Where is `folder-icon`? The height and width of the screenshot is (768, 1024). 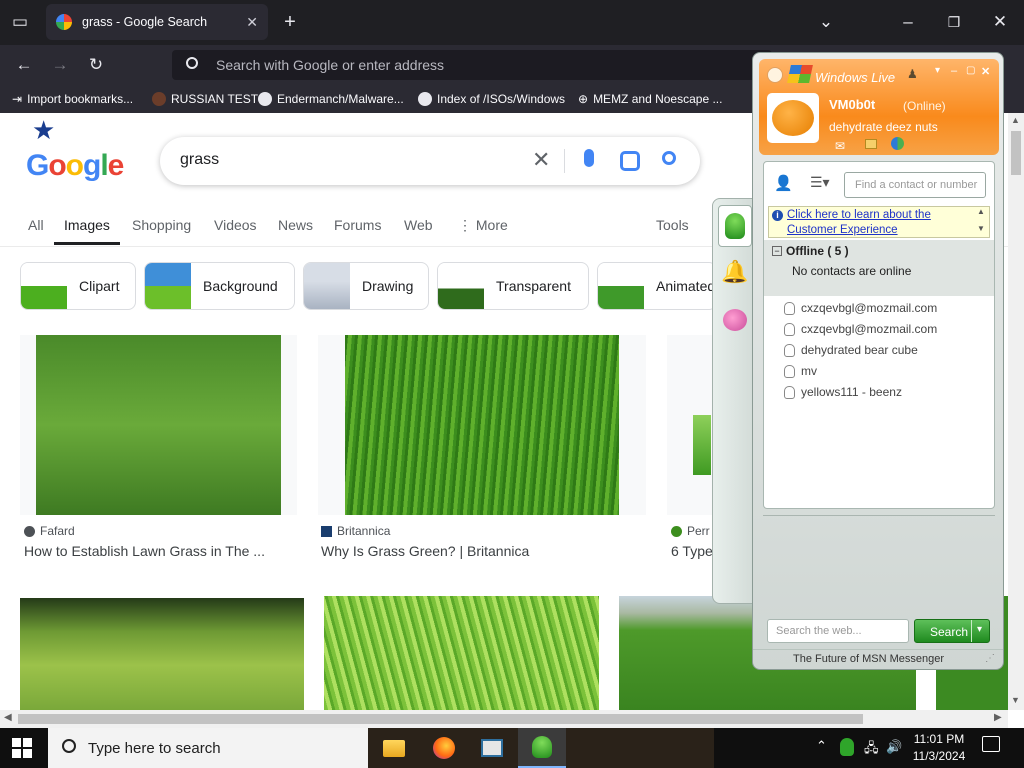 folder-icon is located at coordinates (871, 144).